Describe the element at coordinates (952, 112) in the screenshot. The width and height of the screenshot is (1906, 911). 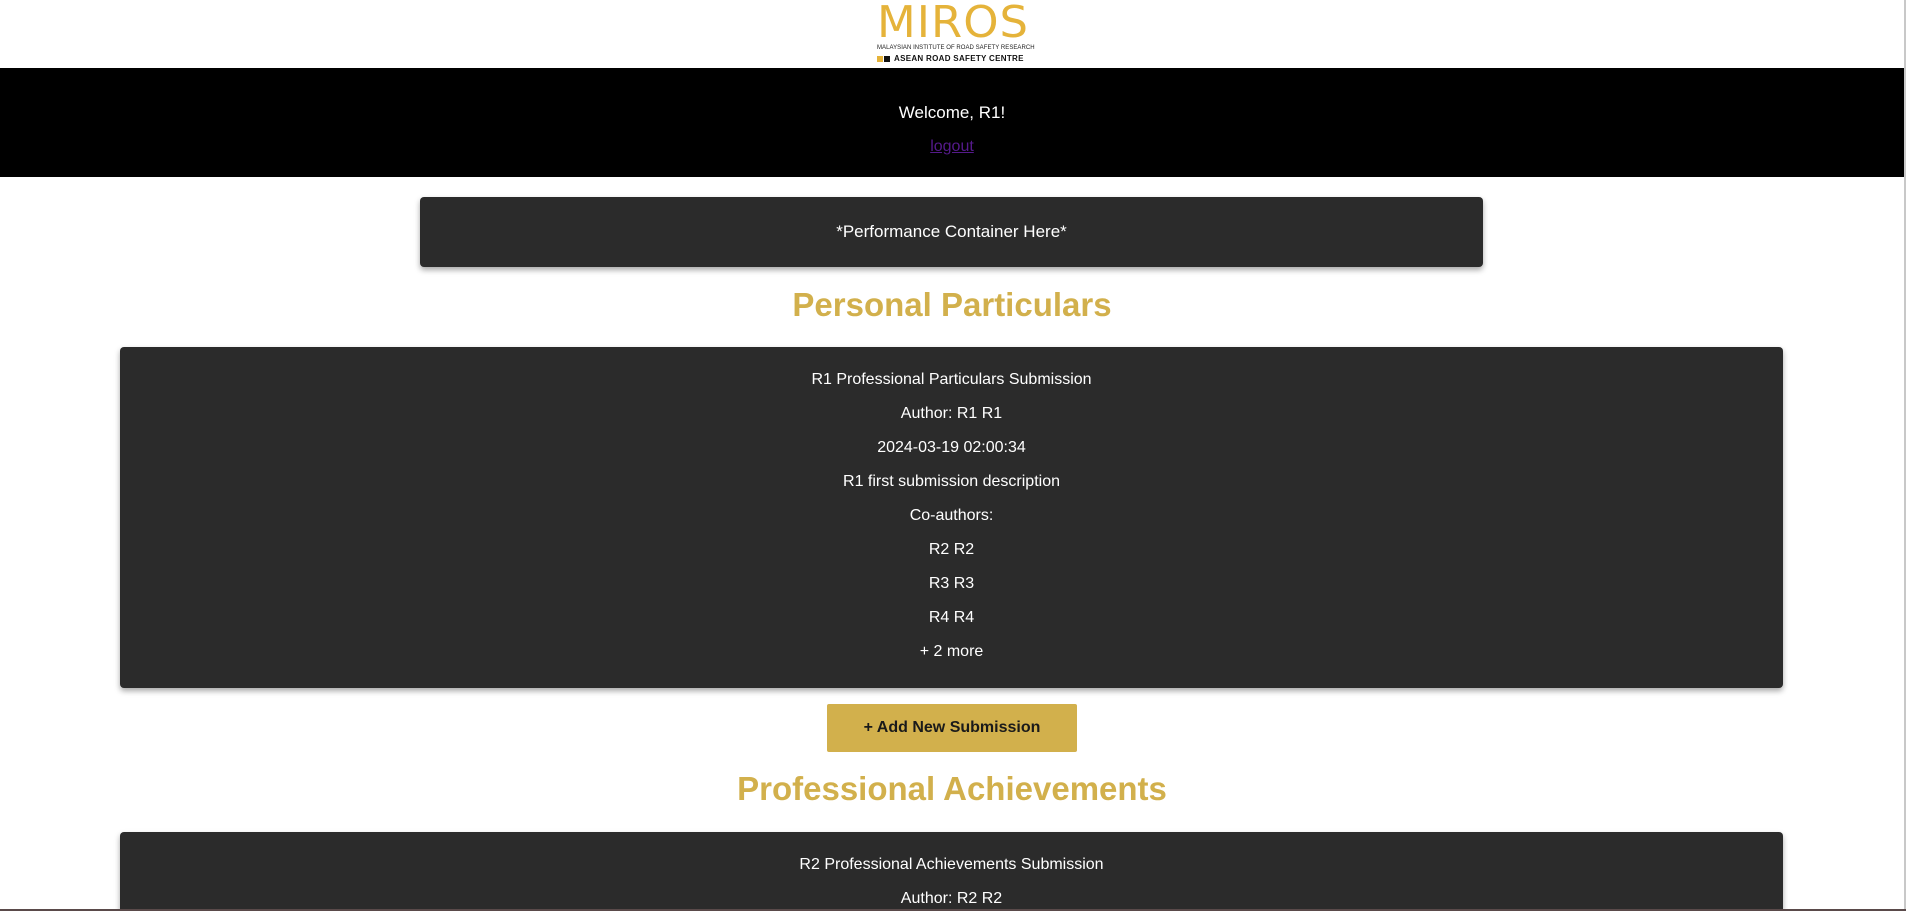
I see `welcome-message: Welcome, R1!` at that location.